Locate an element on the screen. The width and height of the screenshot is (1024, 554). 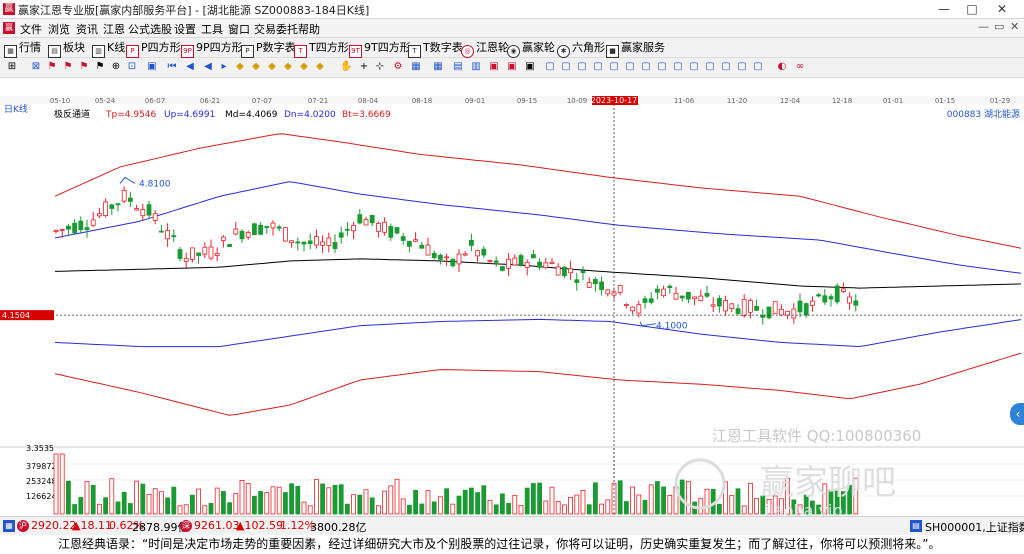
tool-icon-31: ▢ is located at coordinates (630, 67).